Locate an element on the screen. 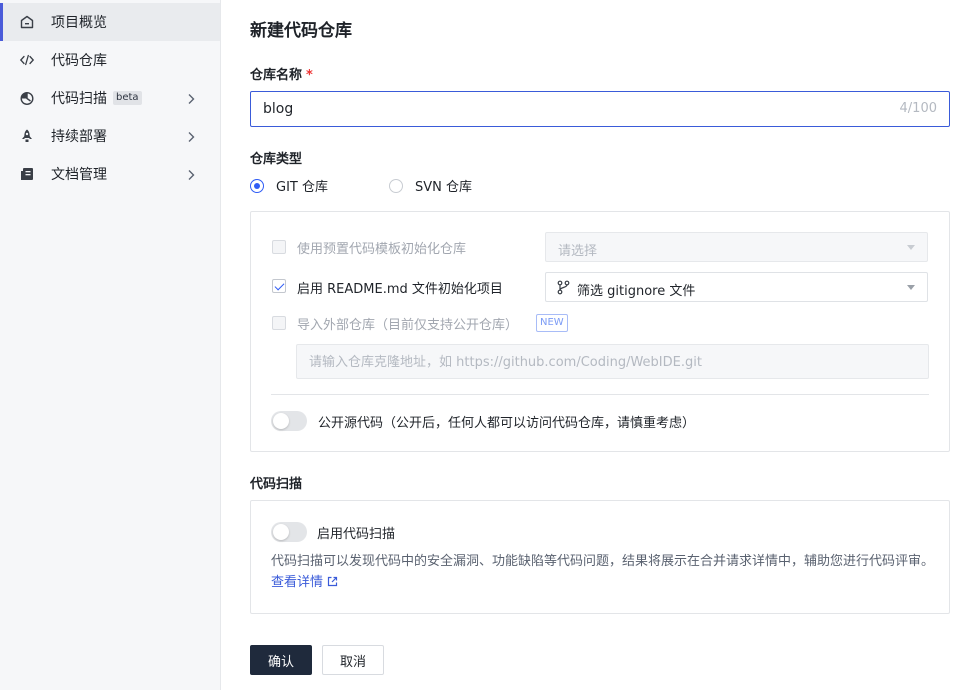 This screenshot has width=965, height=690. repo-type-label: 仓库类型 is located at coordinates (276, 159).